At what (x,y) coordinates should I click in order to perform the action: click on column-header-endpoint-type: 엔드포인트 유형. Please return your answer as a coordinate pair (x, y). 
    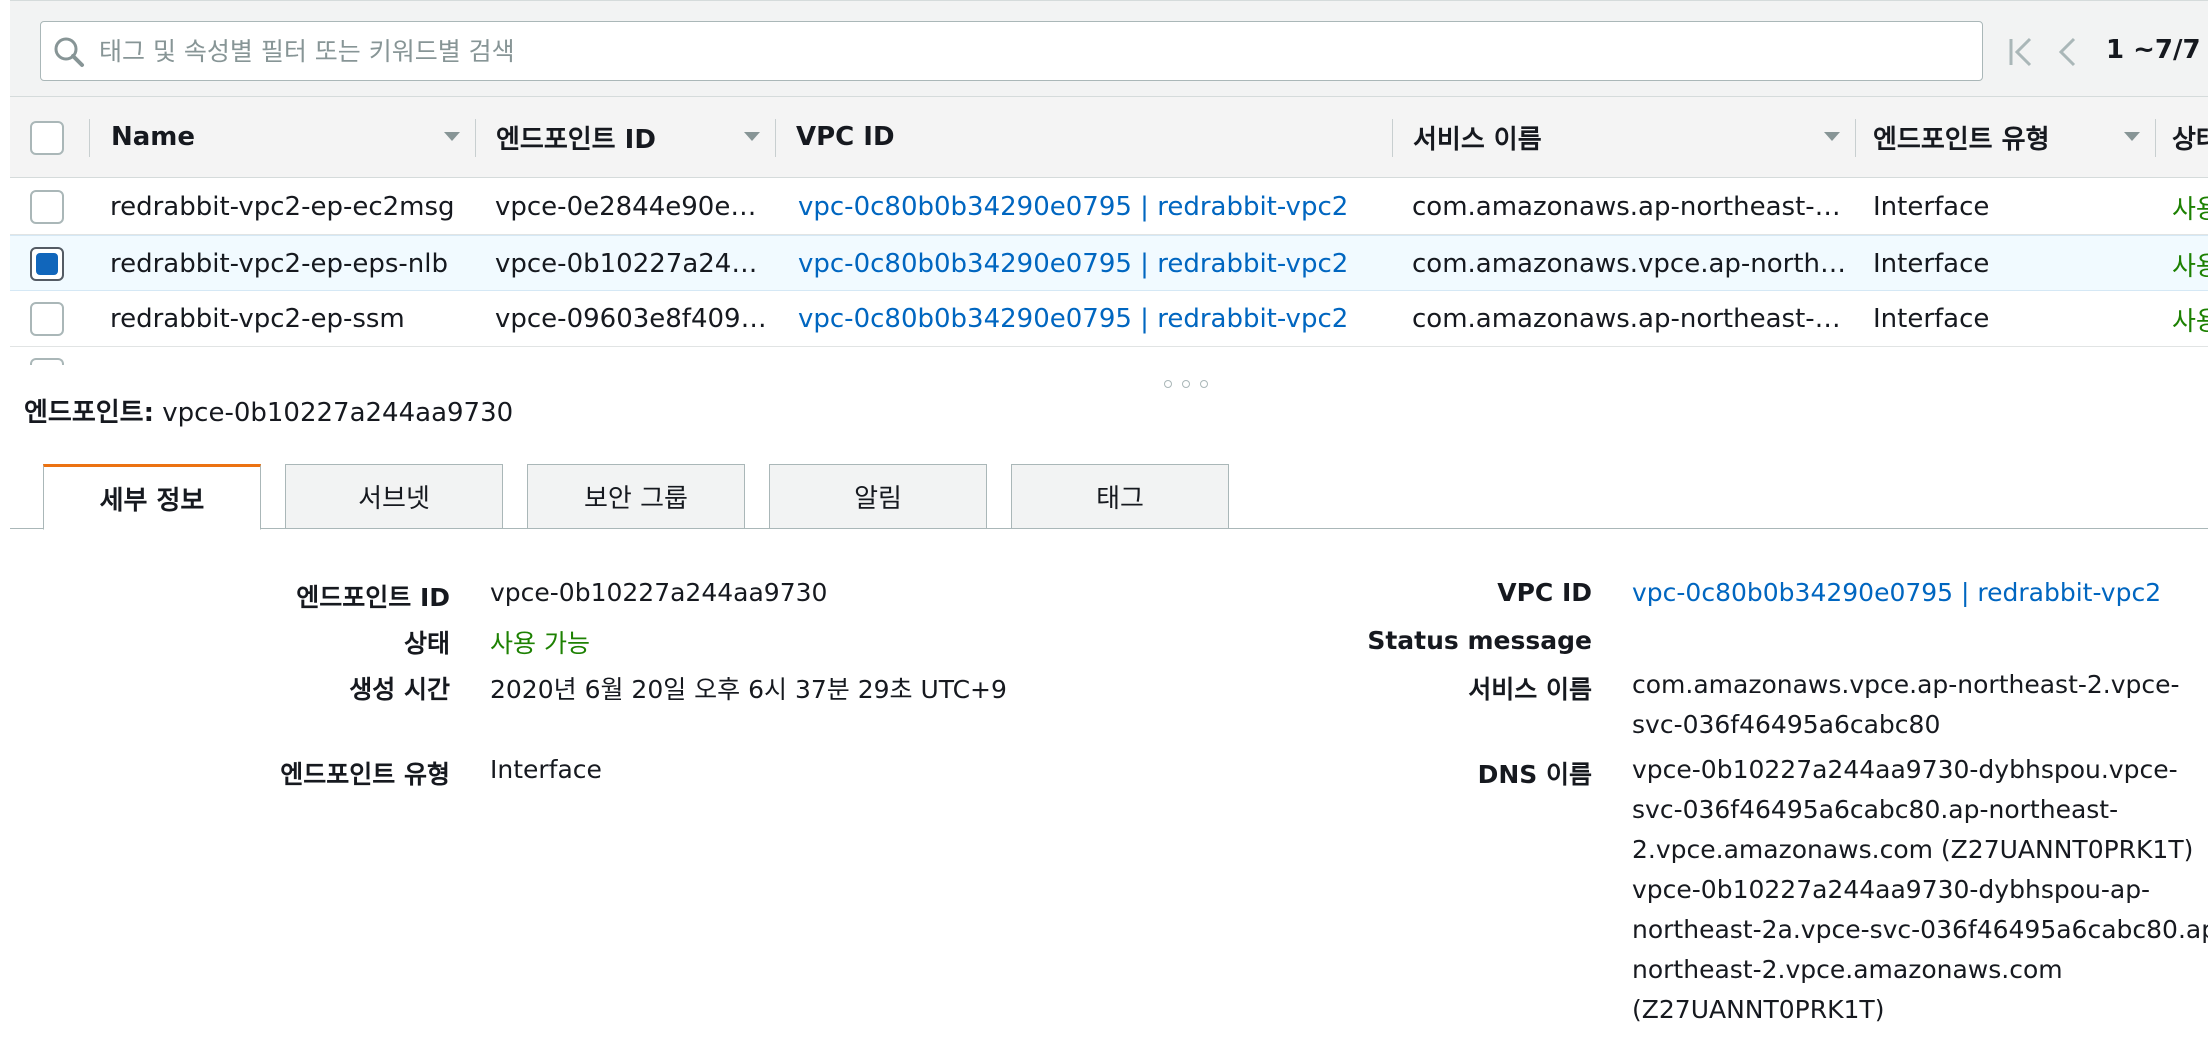
    Looking at the image, I should click on (1961, 137).